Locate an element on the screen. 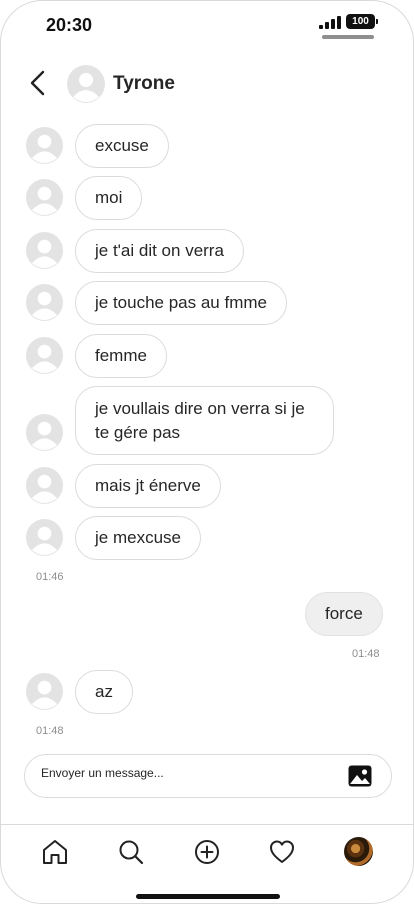  search-icon is located at coordinates (131, 852).